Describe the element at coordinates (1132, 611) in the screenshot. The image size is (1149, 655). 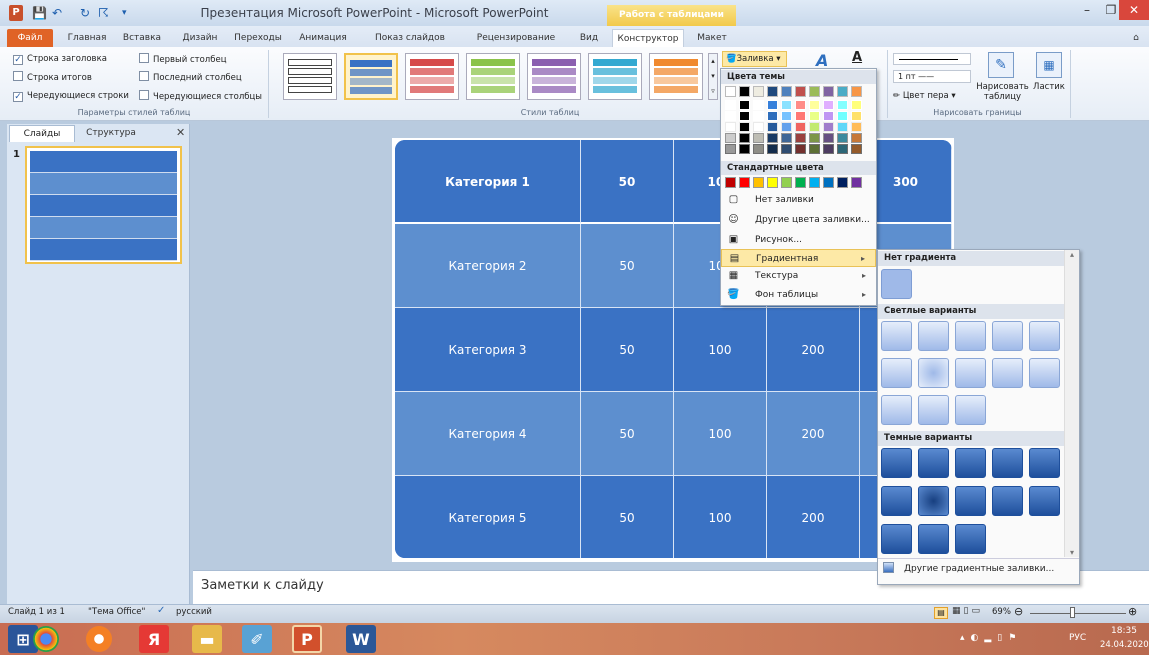
I see `zoom-in-icon: ⊕` at that location.